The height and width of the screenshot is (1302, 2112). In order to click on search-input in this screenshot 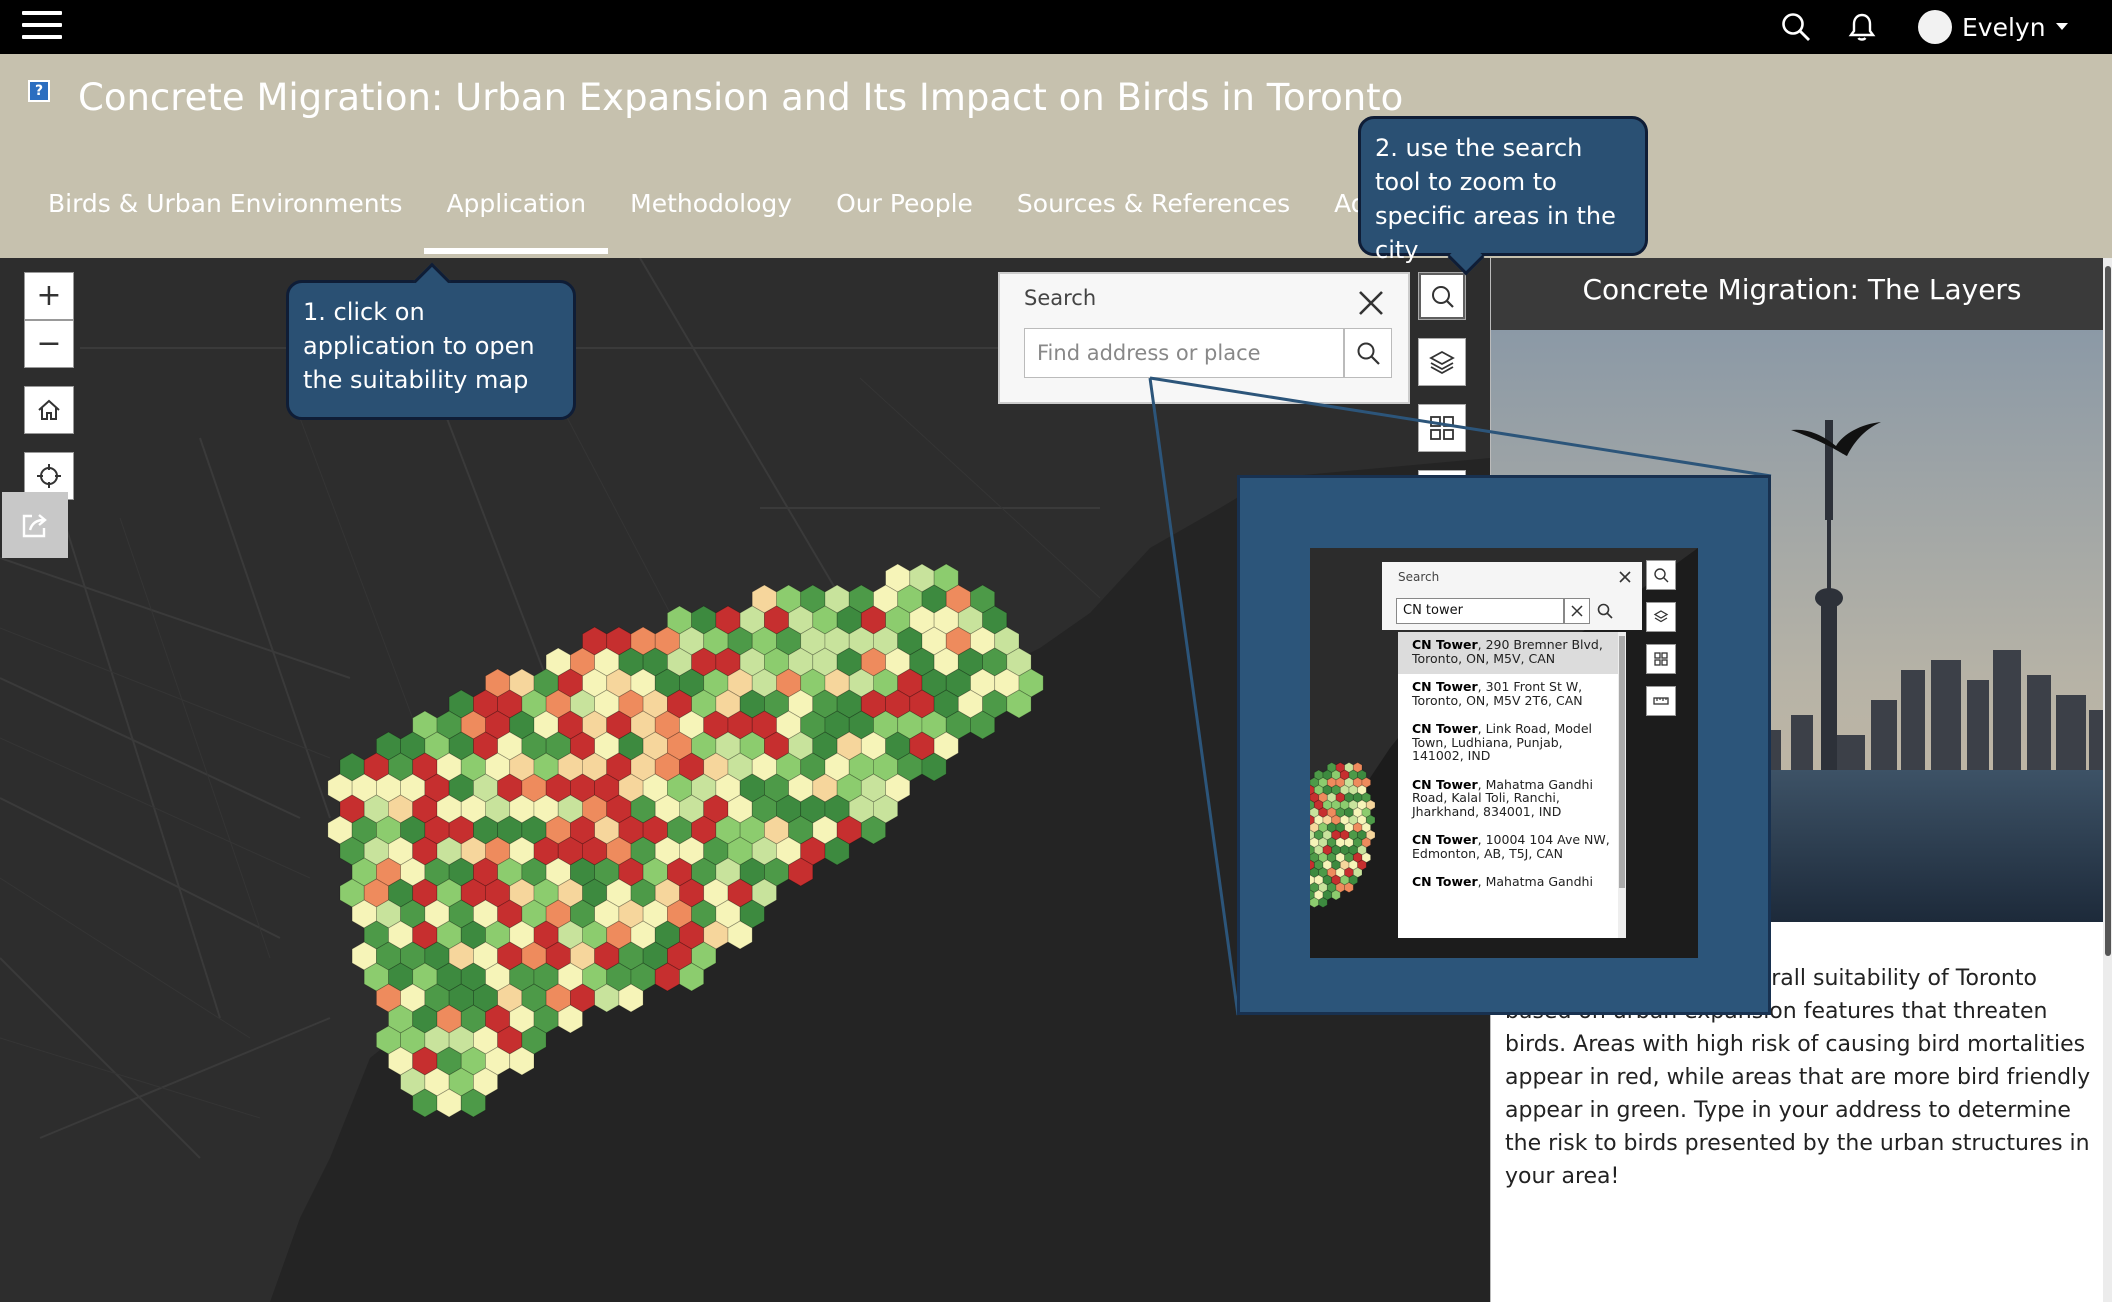, I will do `click(1184, 353)`.